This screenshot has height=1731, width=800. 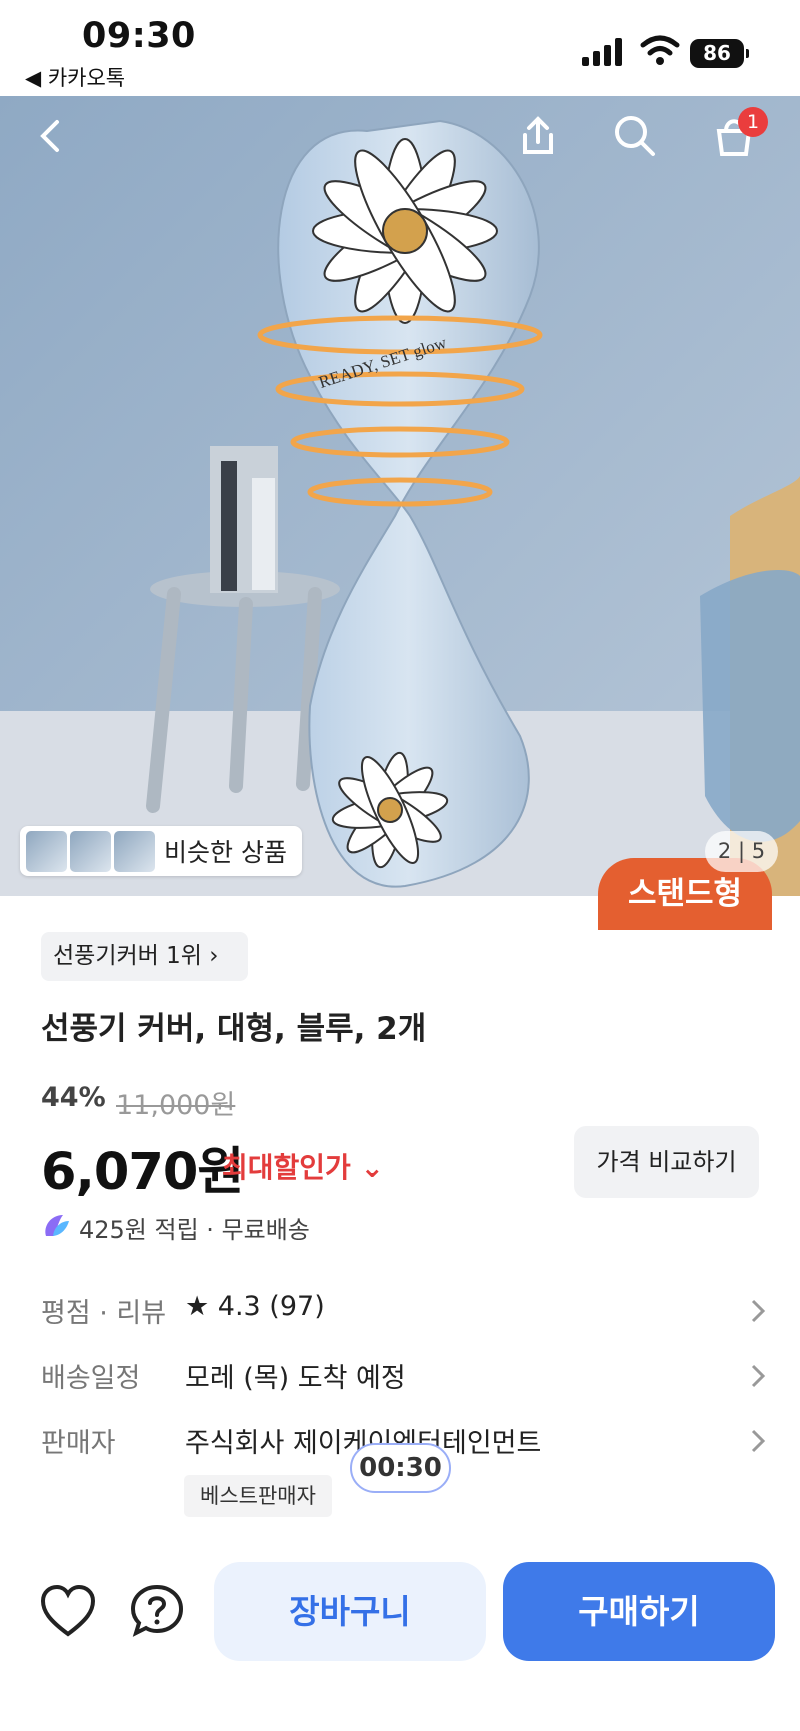 What do you see at coordinates (78, 1443) in the screenshot?
I see `seller-label: 판매자` at bounding box center [78, 1443].